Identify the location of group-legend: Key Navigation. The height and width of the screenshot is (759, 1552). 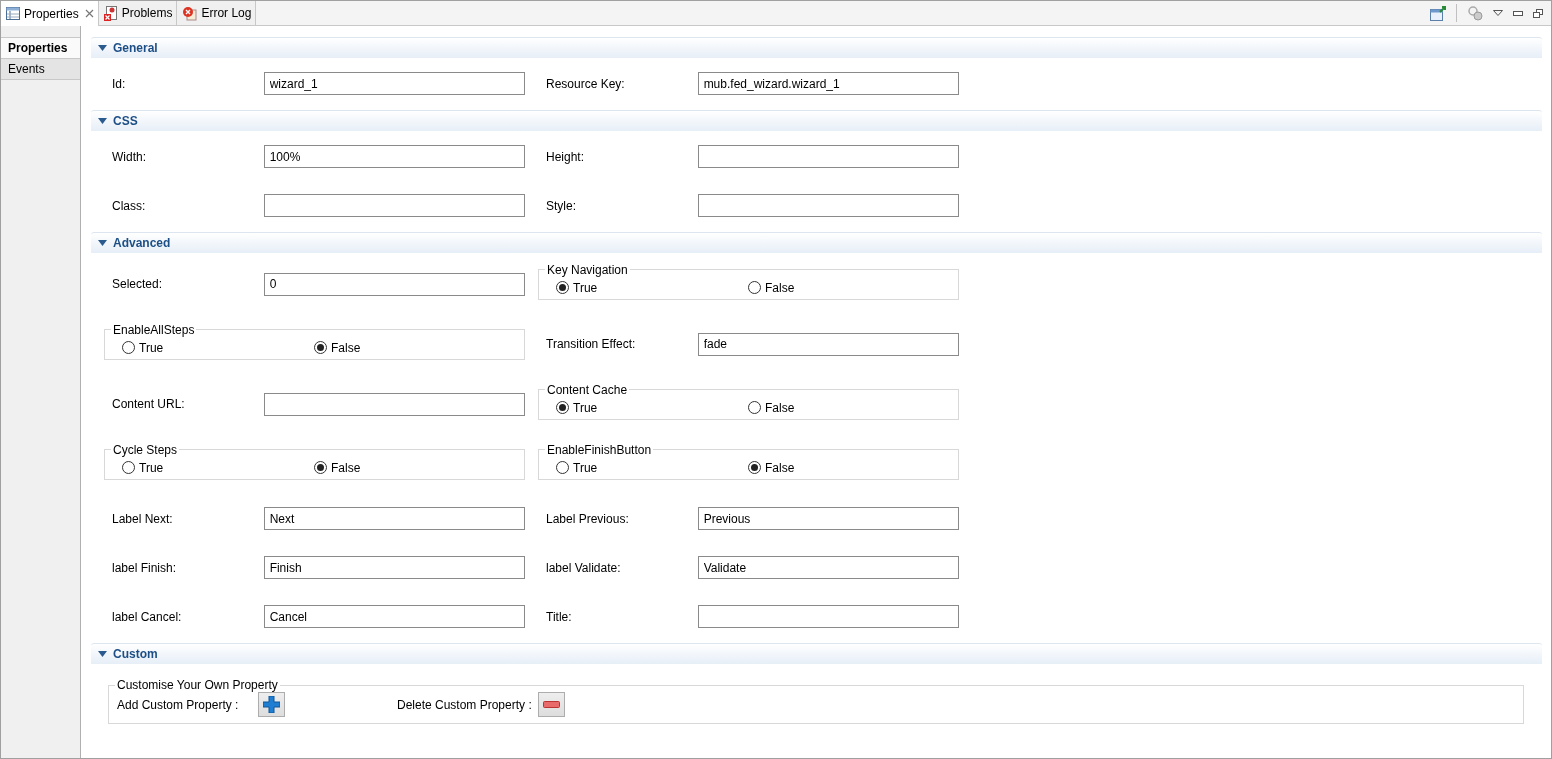
(587, 269).